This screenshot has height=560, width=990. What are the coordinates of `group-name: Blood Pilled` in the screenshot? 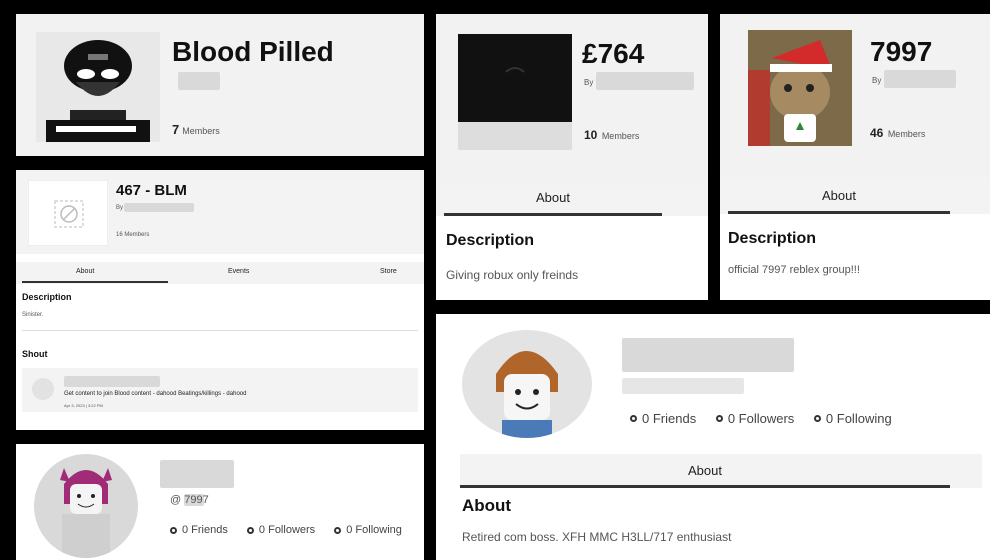 It's located at (253, 51).